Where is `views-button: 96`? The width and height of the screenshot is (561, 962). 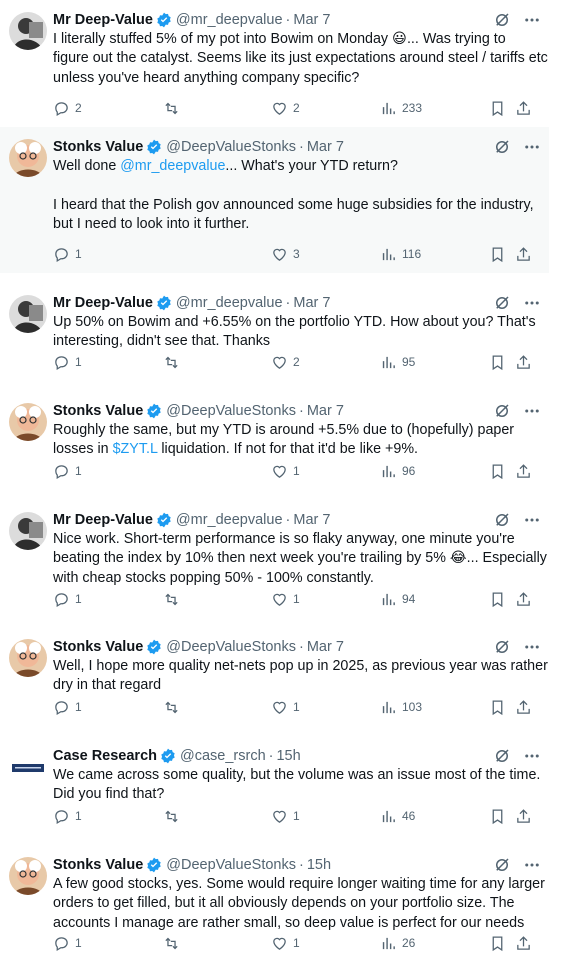 views-button: 96 is located at coordinates (397, 471).